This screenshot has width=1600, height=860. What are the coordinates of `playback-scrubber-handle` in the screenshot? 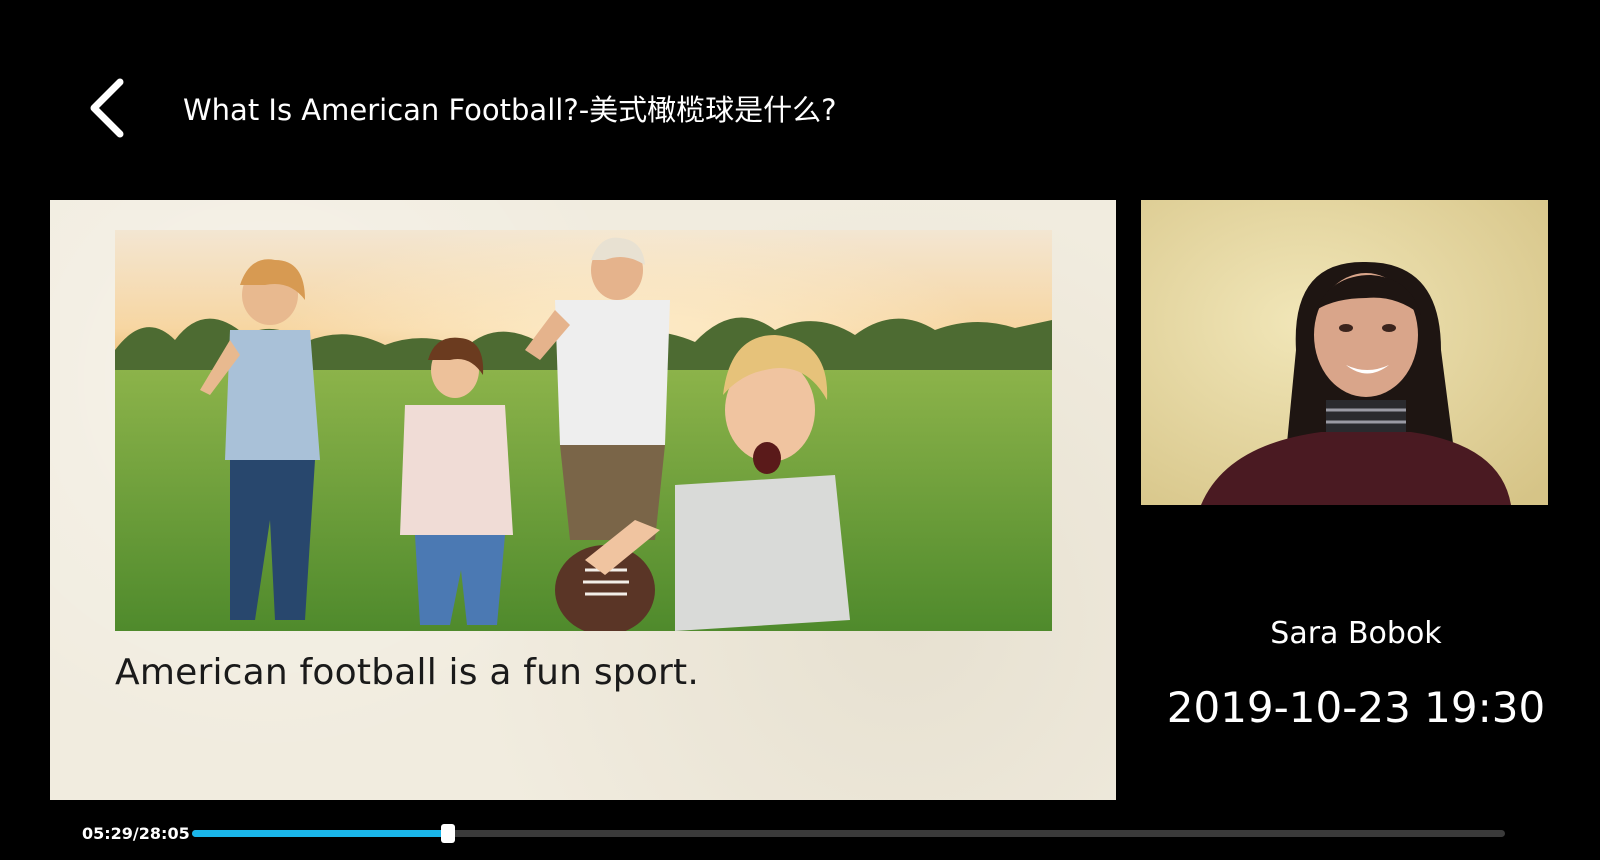 It's located at (448, 833).